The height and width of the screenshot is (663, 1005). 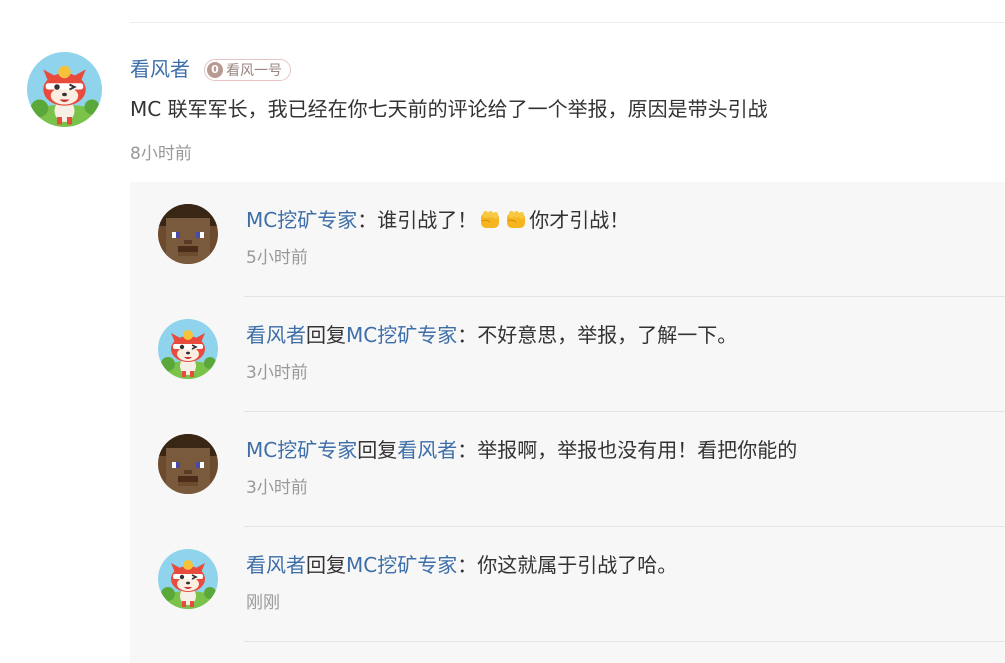 I want to click on reply-content: 看风者回复MC挖矿专家：你这就属于引战了哈。, so click(x=461, y=565).